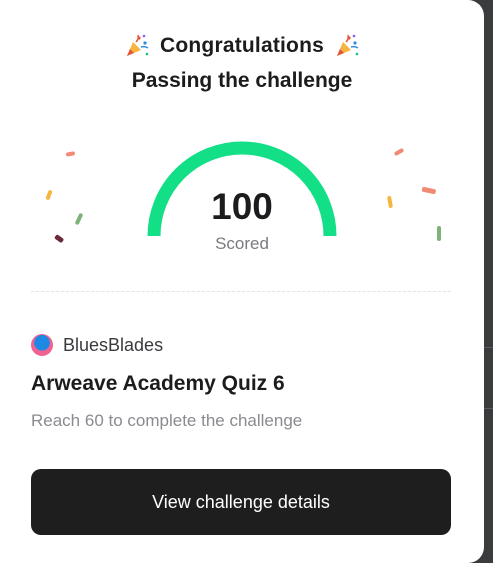 The height and width of the screenshot is (563, 493). What do you see at coordinates (42, 345) in the screenshot?
I see `creator-avatar` at bounding box center [42, 345].